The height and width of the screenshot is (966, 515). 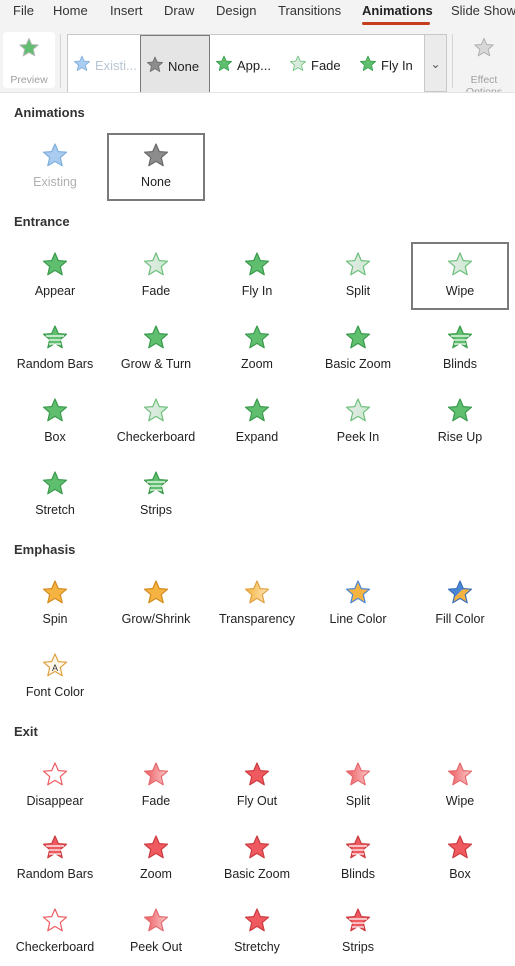 What do you see at coordinates (156, 932) in the screenshot?
I see `effect-item-peek-out: Peek Out` at bounding box center [156, 932].